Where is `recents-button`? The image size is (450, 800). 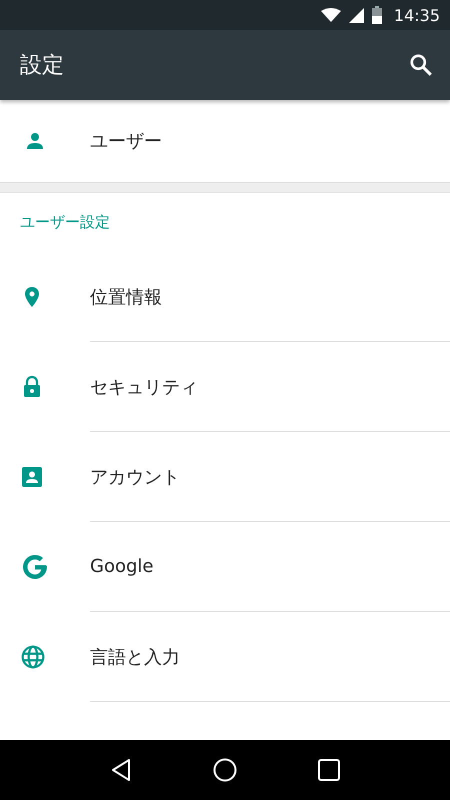
recents-button is located at coordinates (329, 770).